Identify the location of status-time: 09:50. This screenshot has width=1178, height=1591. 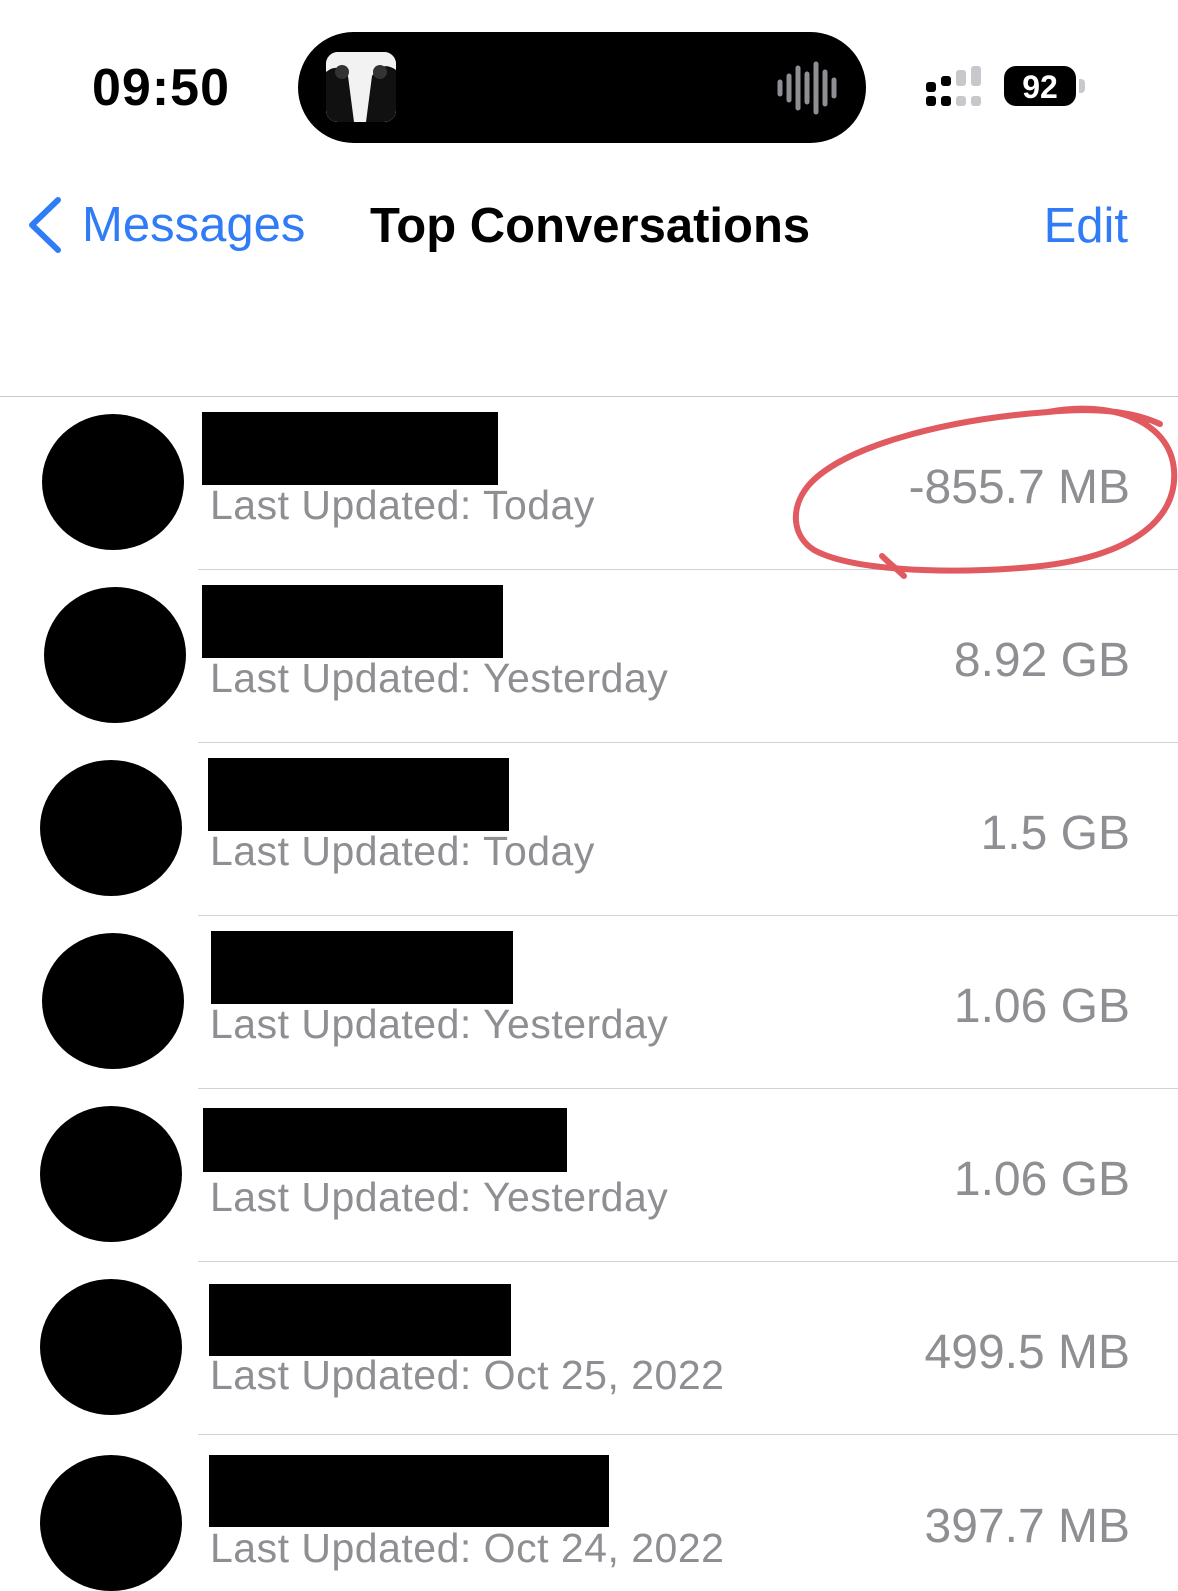
(161, 88).